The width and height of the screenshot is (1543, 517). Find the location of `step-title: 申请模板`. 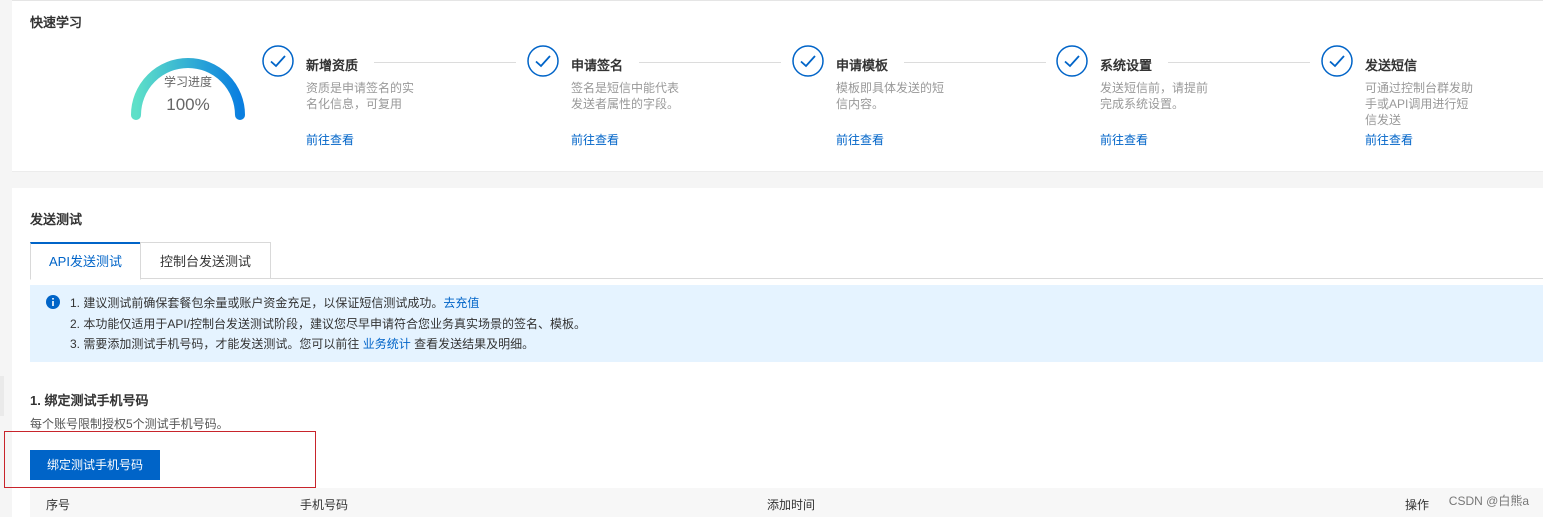

step-title: 申请模板 is located at coordinates (867, 64).